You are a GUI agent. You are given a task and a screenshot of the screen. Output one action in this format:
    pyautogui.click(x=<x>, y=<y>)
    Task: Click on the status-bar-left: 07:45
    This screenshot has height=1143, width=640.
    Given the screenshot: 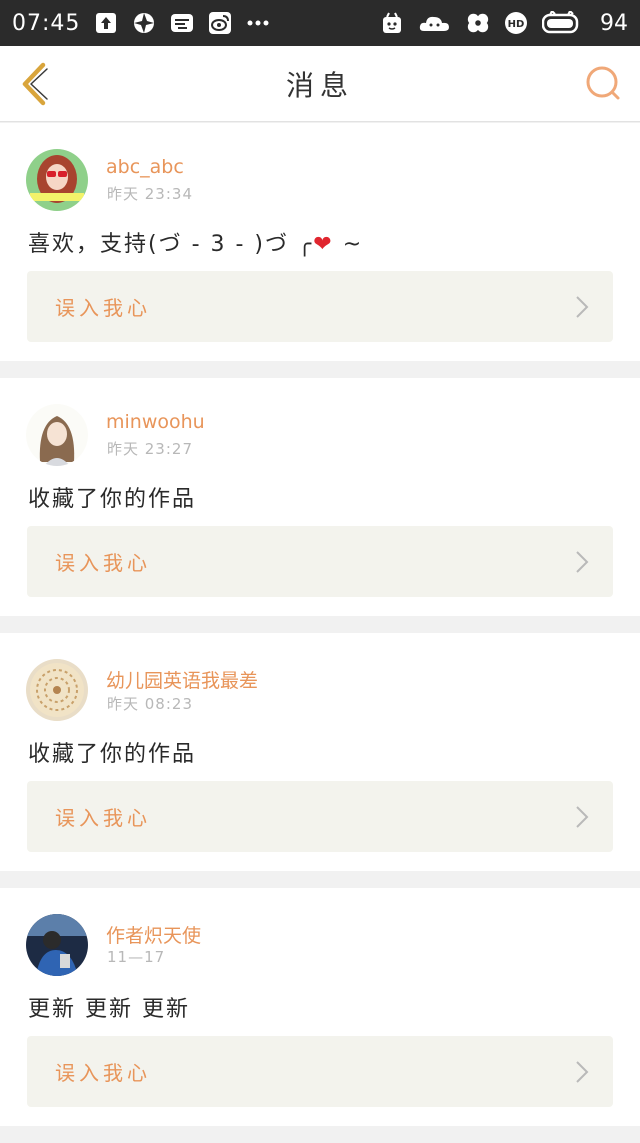 What is the action you would take?
    pyautogui.click(x=141, y=23)
    